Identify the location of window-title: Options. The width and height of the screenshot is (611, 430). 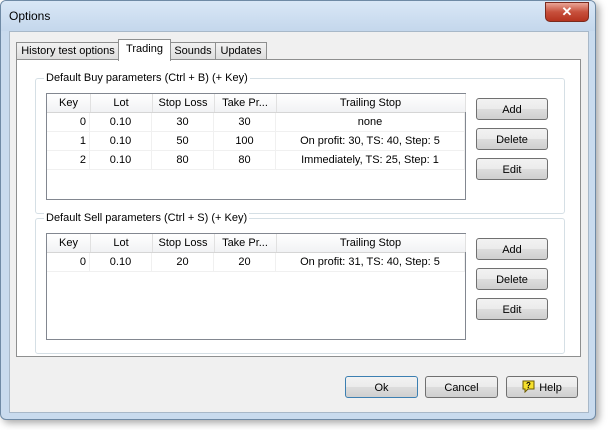
(30, 16).